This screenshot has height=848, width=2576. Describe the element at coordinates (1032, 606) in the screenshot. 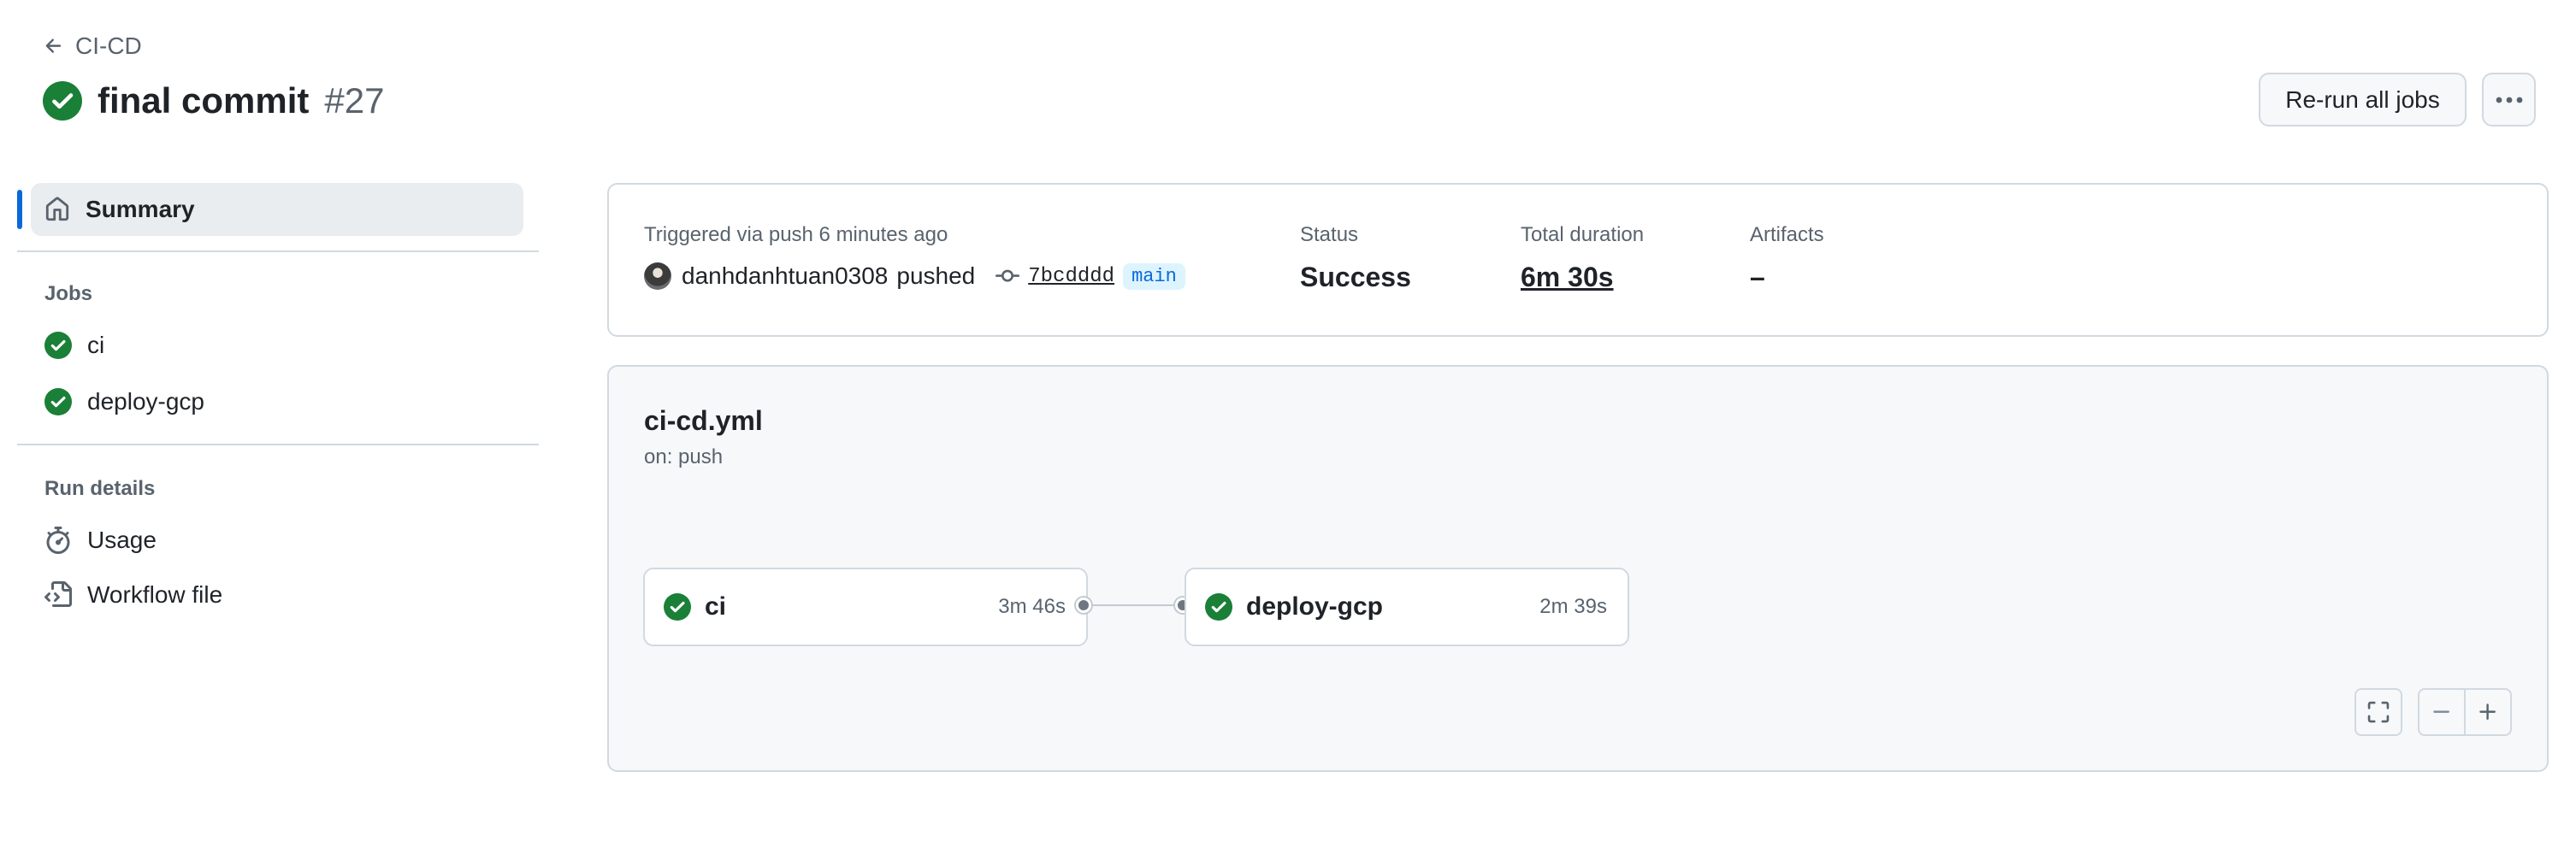

I see `job-duration: 3m 46s` at that location.